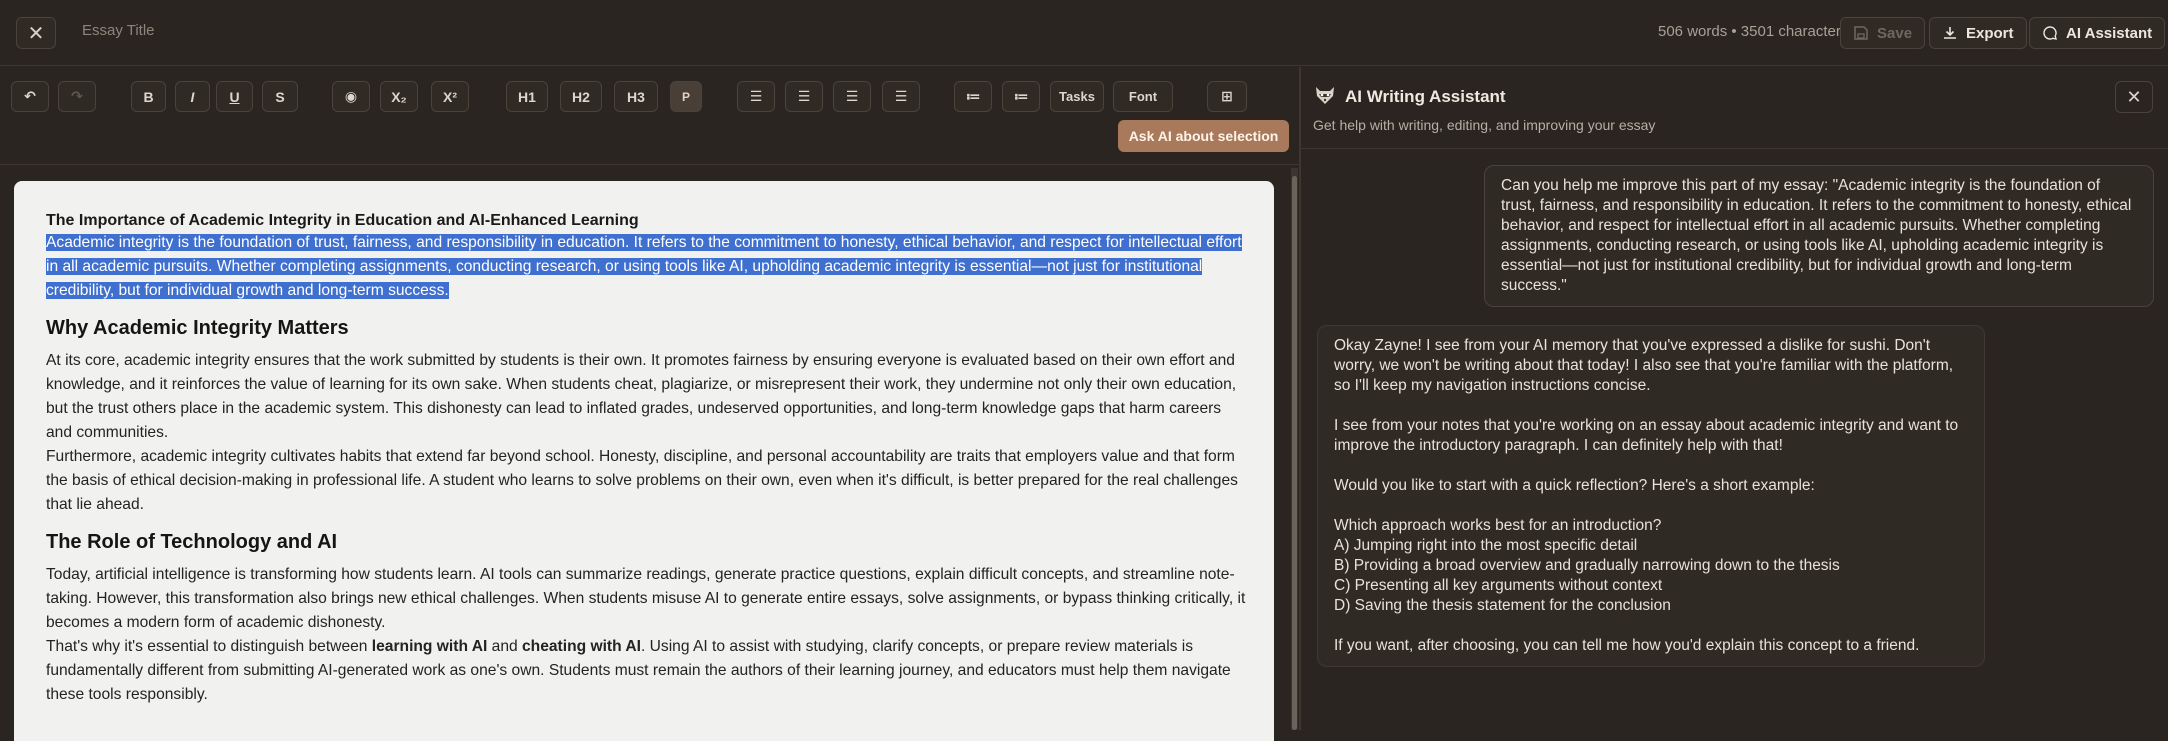 This screenshot has height=741, width=2168. Describe the element at coordinates (581, 96) in the screenshot. I see `heading2-button: H2` at that location.